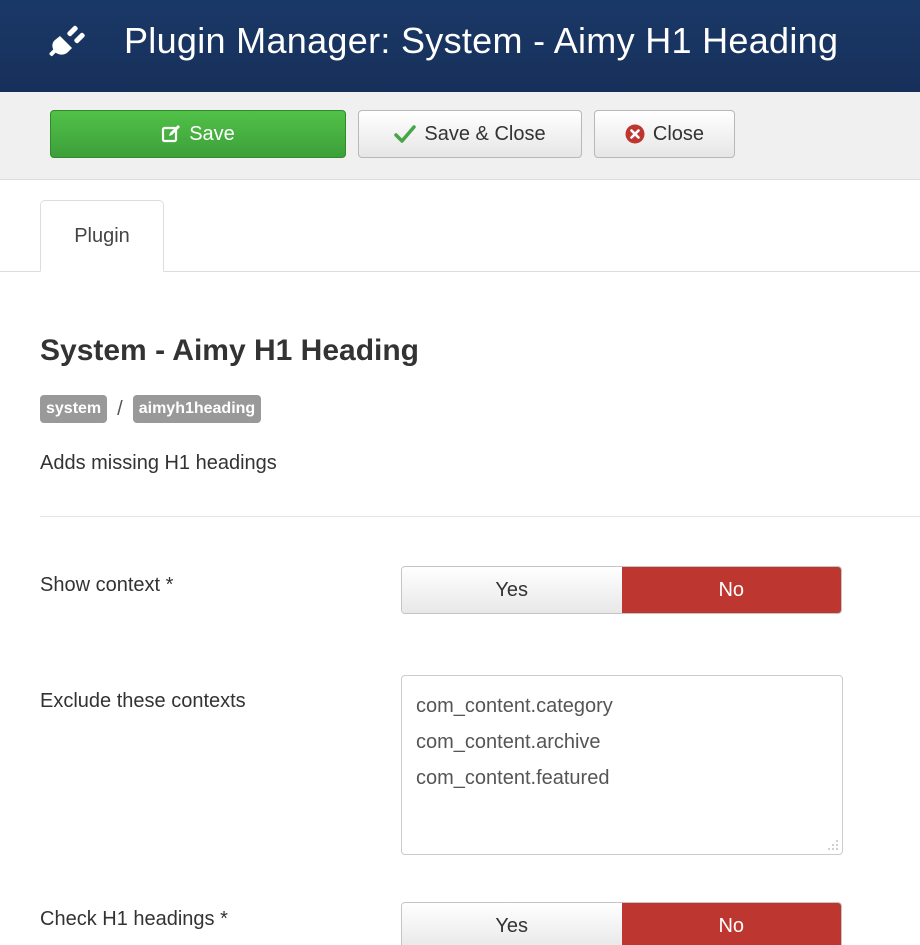 The height and width of the screenshot is (945, 920). I want to click on check-h1-no-option: No, so click(731, 924).